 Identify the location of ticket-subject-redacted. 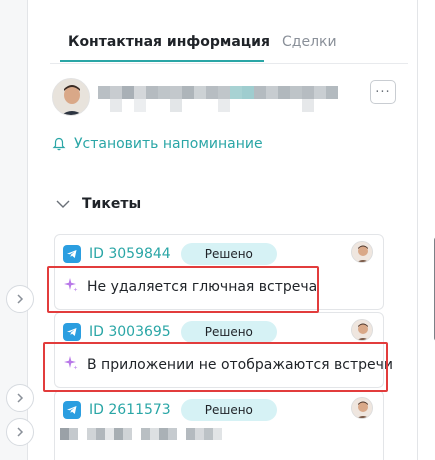
(141, 434).